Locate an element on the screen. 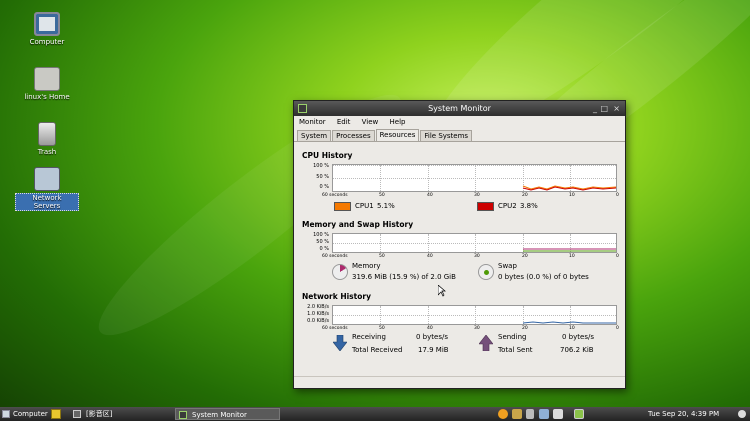 Image resolution: width=750 pixels, height=421 pixels. swap-label: Swap is located at coordinates (507, 266).